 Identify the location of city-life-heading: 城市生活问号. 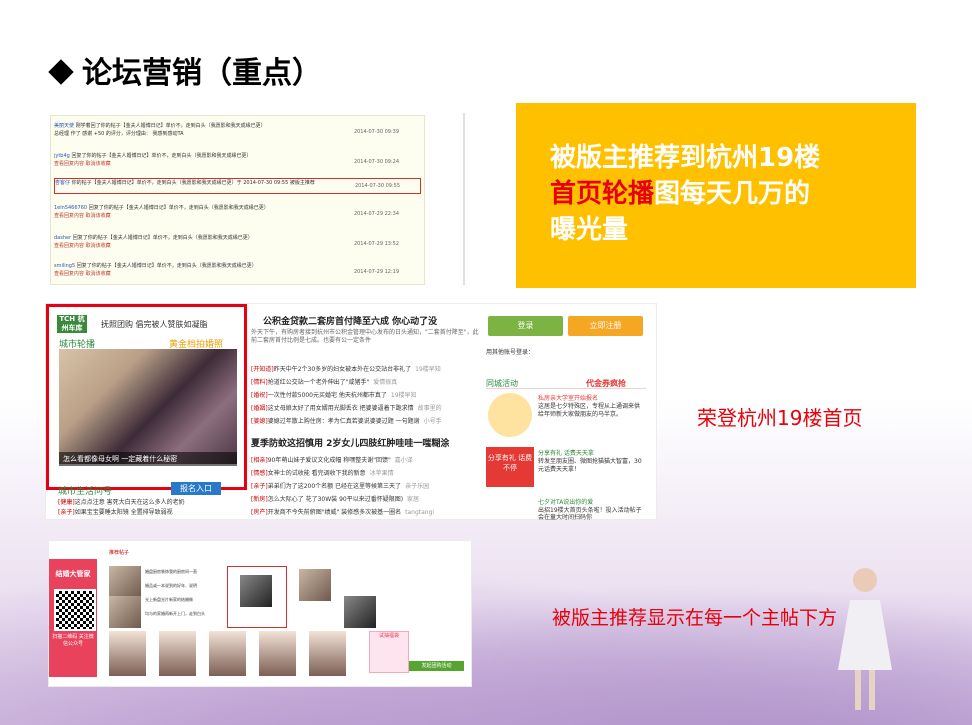
(85, 492).